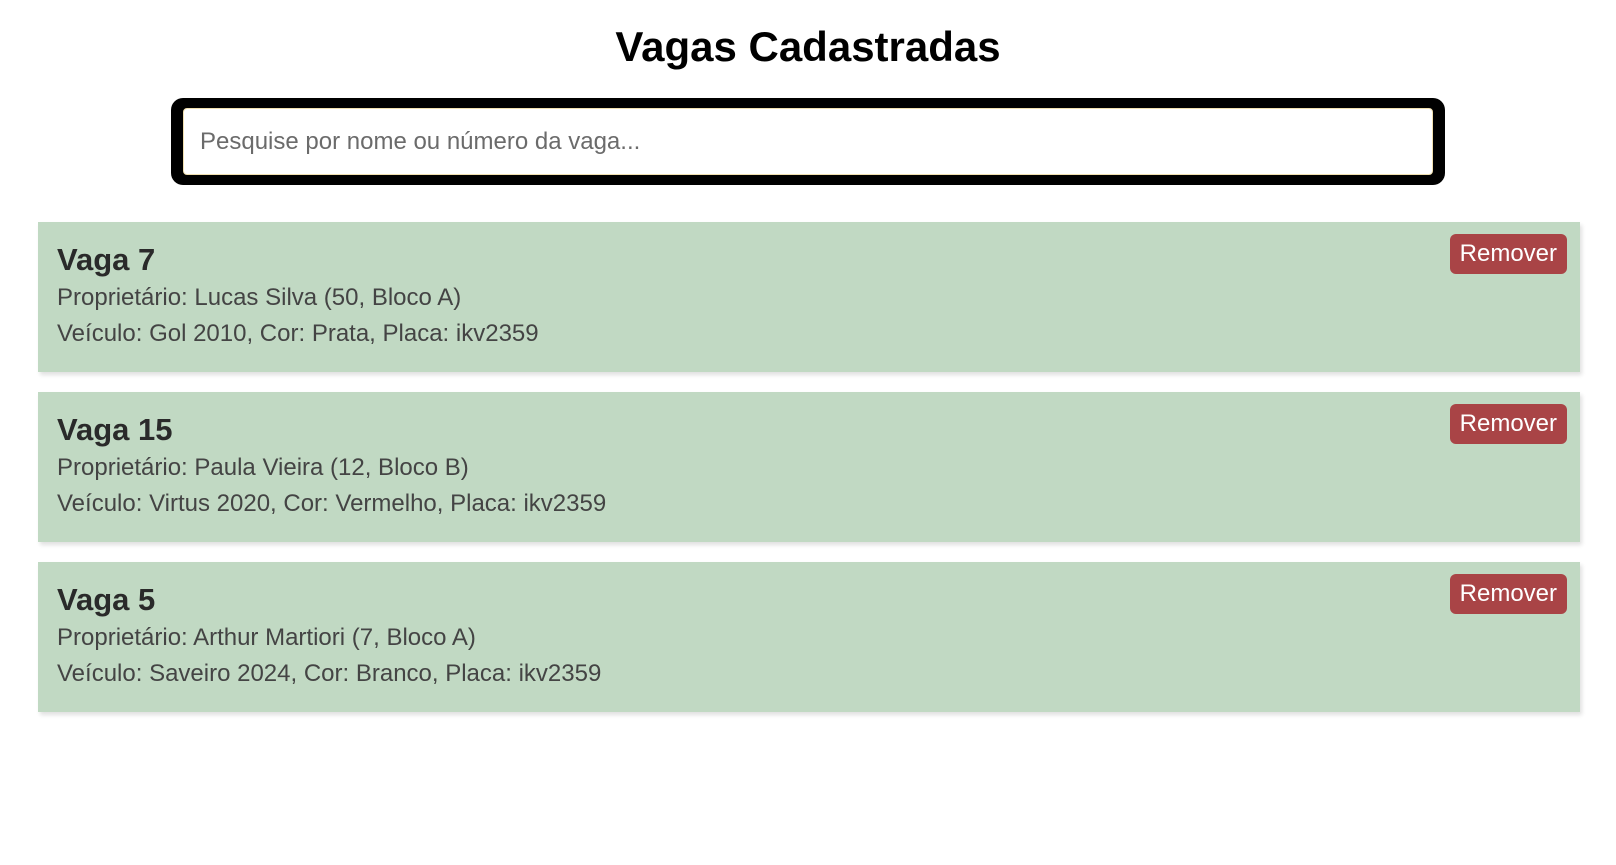  I want to click on search-box, so click(808, 141).